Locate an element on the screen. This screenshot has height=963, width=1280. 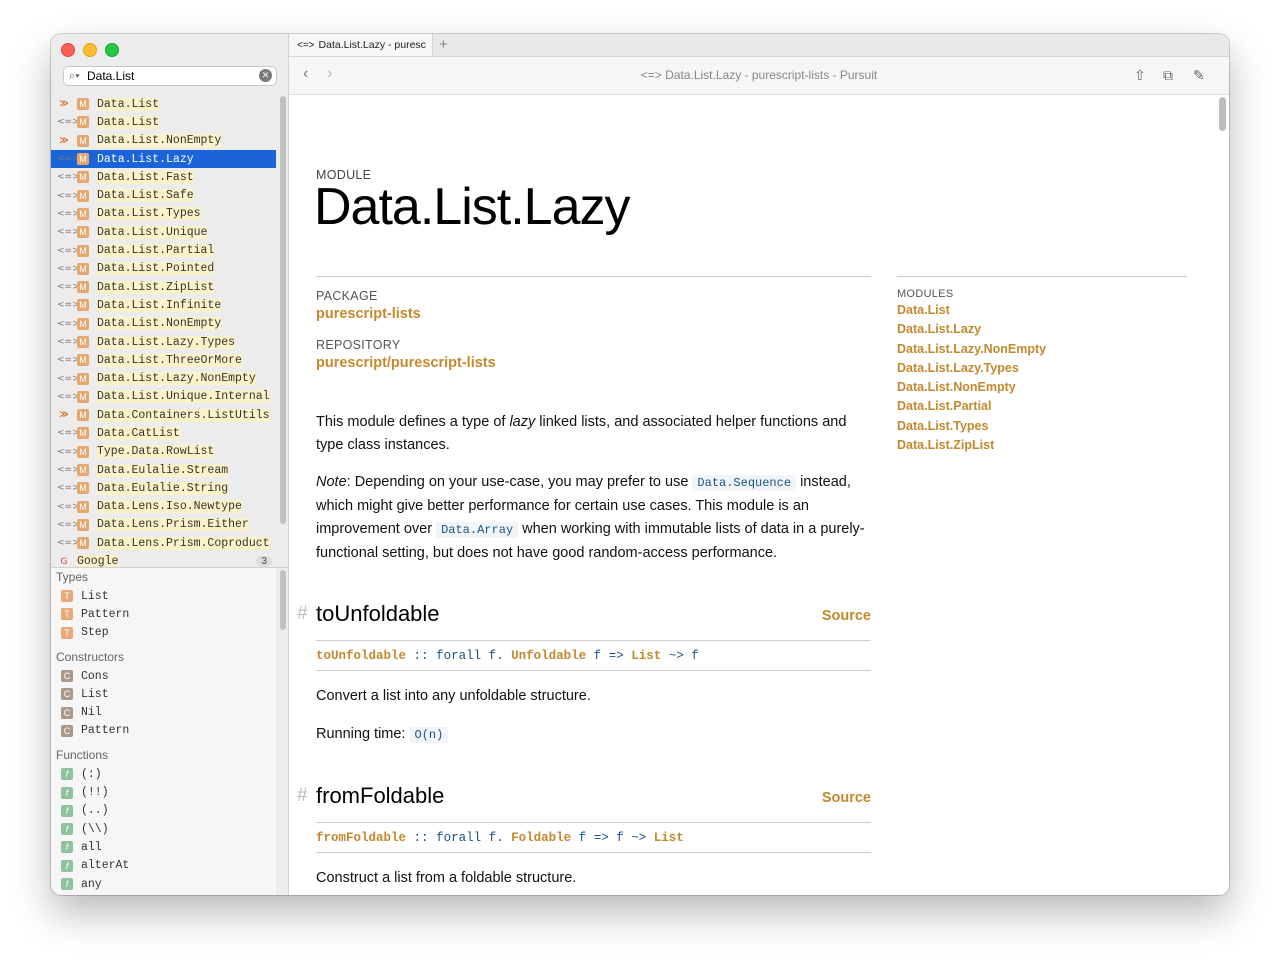
module-link: Data.List.Lazy.NonEmpty is located at coordinates (971, 351).